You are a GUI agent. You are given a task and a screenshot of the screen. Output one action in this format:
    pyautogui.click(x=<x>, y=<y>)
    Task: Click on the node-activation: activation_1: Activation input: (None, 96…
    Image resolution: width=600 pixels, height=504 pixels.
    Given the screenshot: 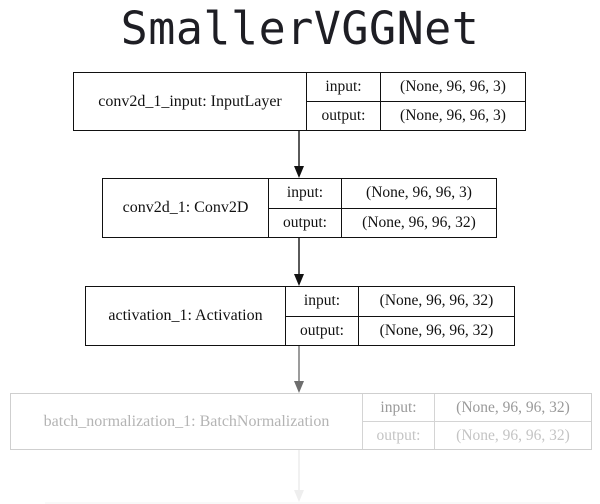 What is the action you would take?
    pyautogui.click(x=300, y=316)
    